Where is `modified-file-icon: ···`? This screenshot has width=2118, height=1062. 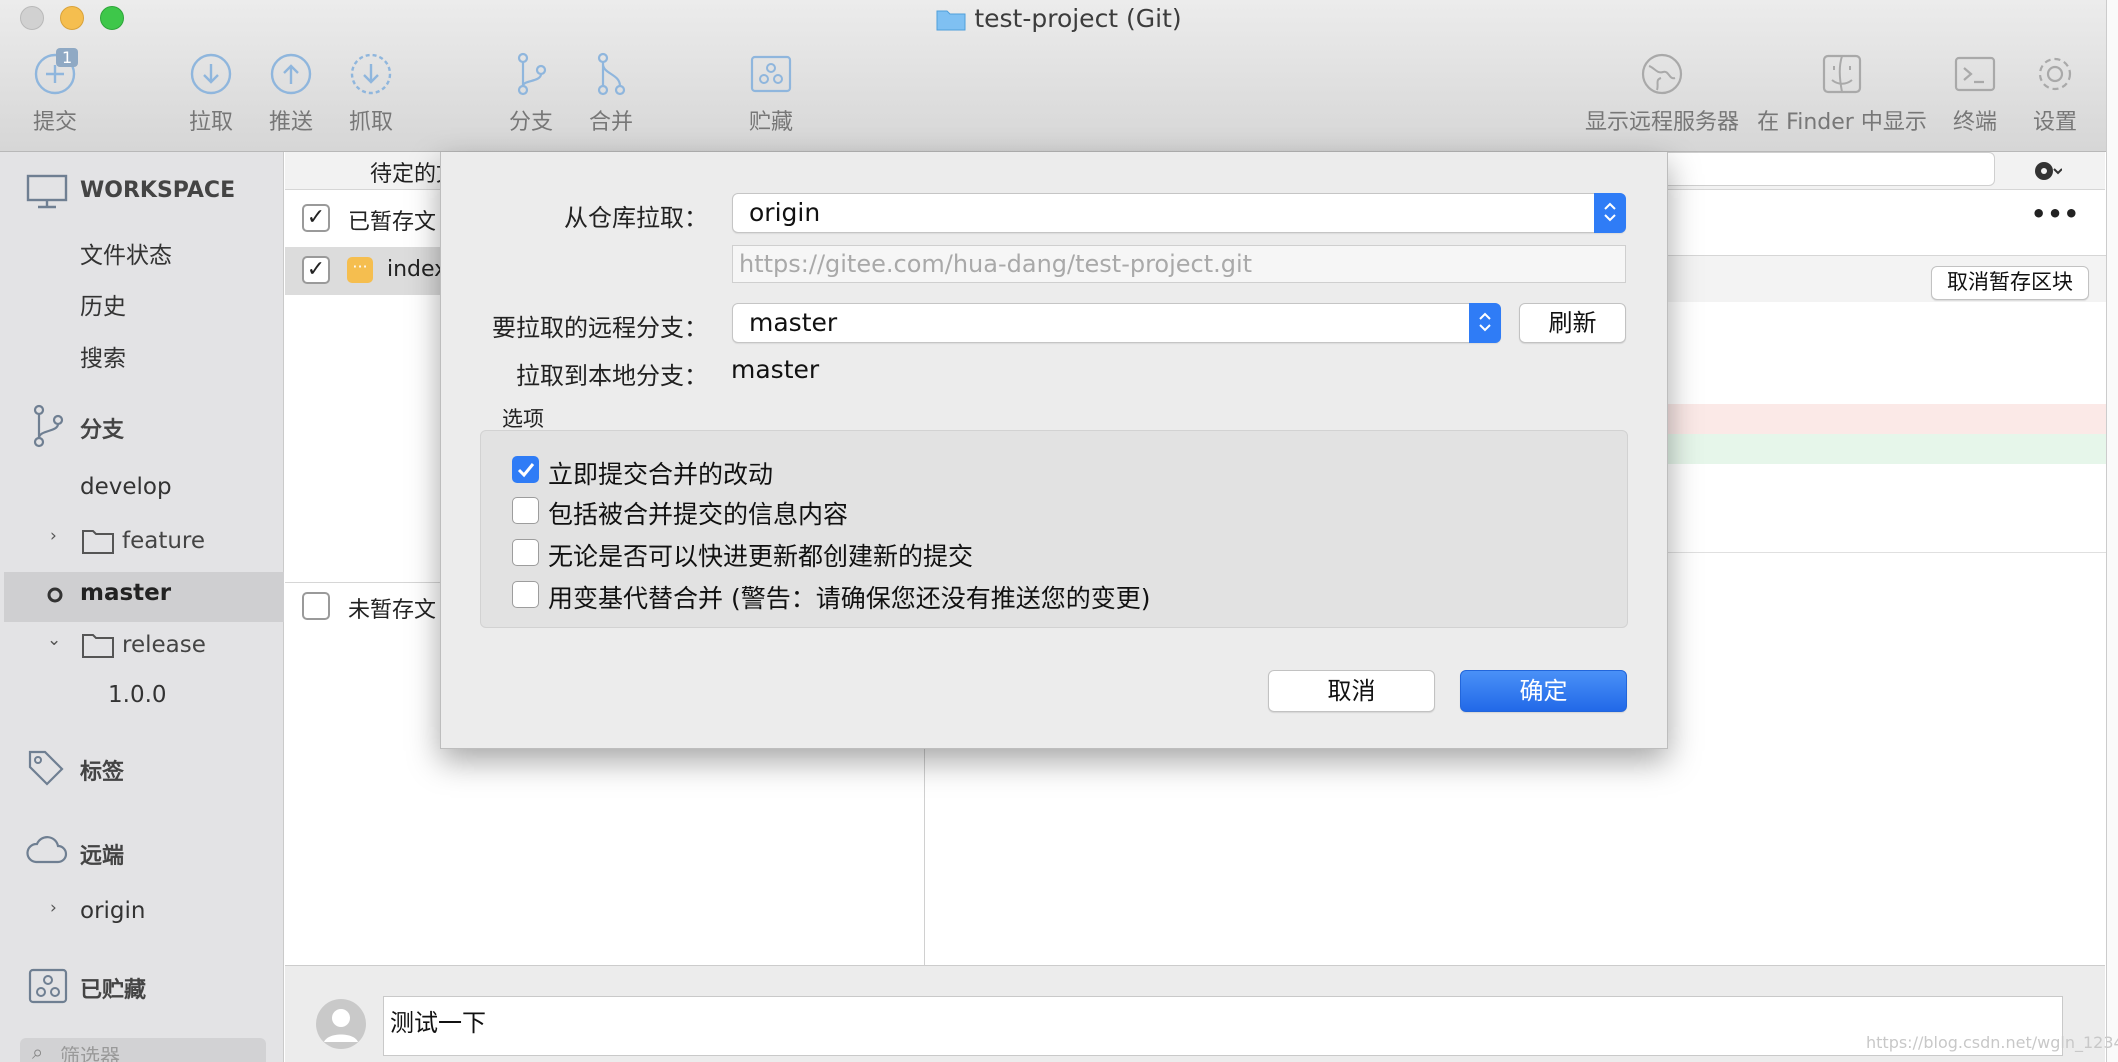
modified-file-icon: ··· is located at coordinates (360, 270).